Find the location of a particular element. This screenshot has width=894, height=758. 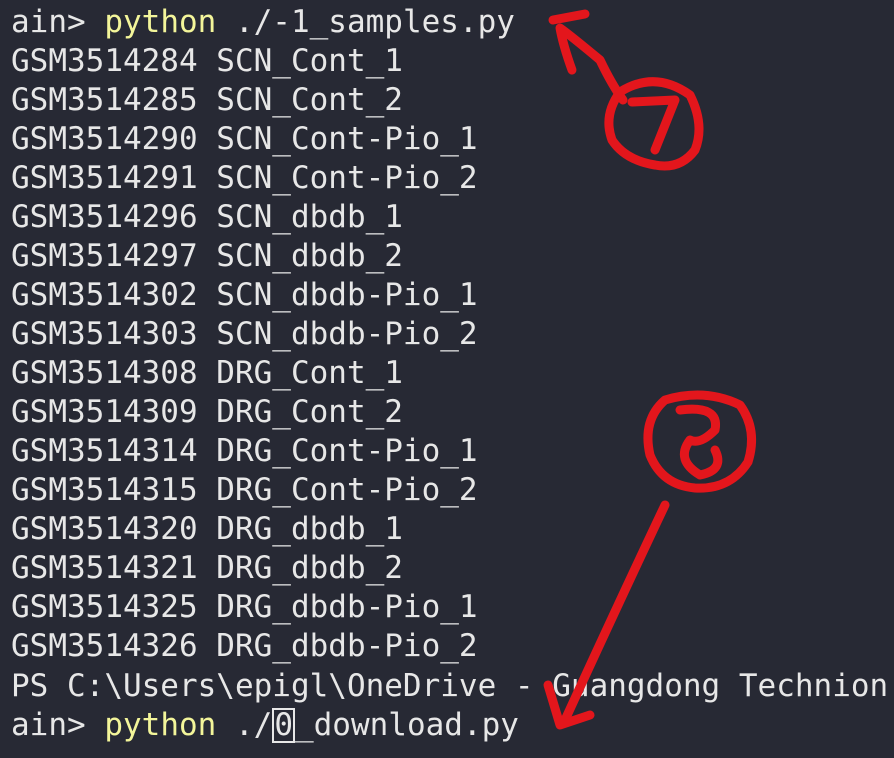

output-line: GSM3514297 SCN_dbdb_2 is located at coordinates (207, 256).